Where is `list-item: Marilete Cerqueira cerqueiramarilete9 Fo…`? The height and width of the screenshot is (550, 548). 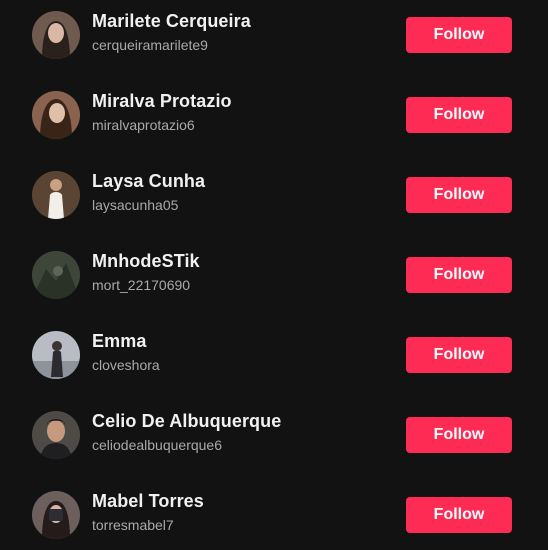
list-item: Marilete Cerqueira cerqueiramarilete9 Fo… is located at coordinates (274, 40).